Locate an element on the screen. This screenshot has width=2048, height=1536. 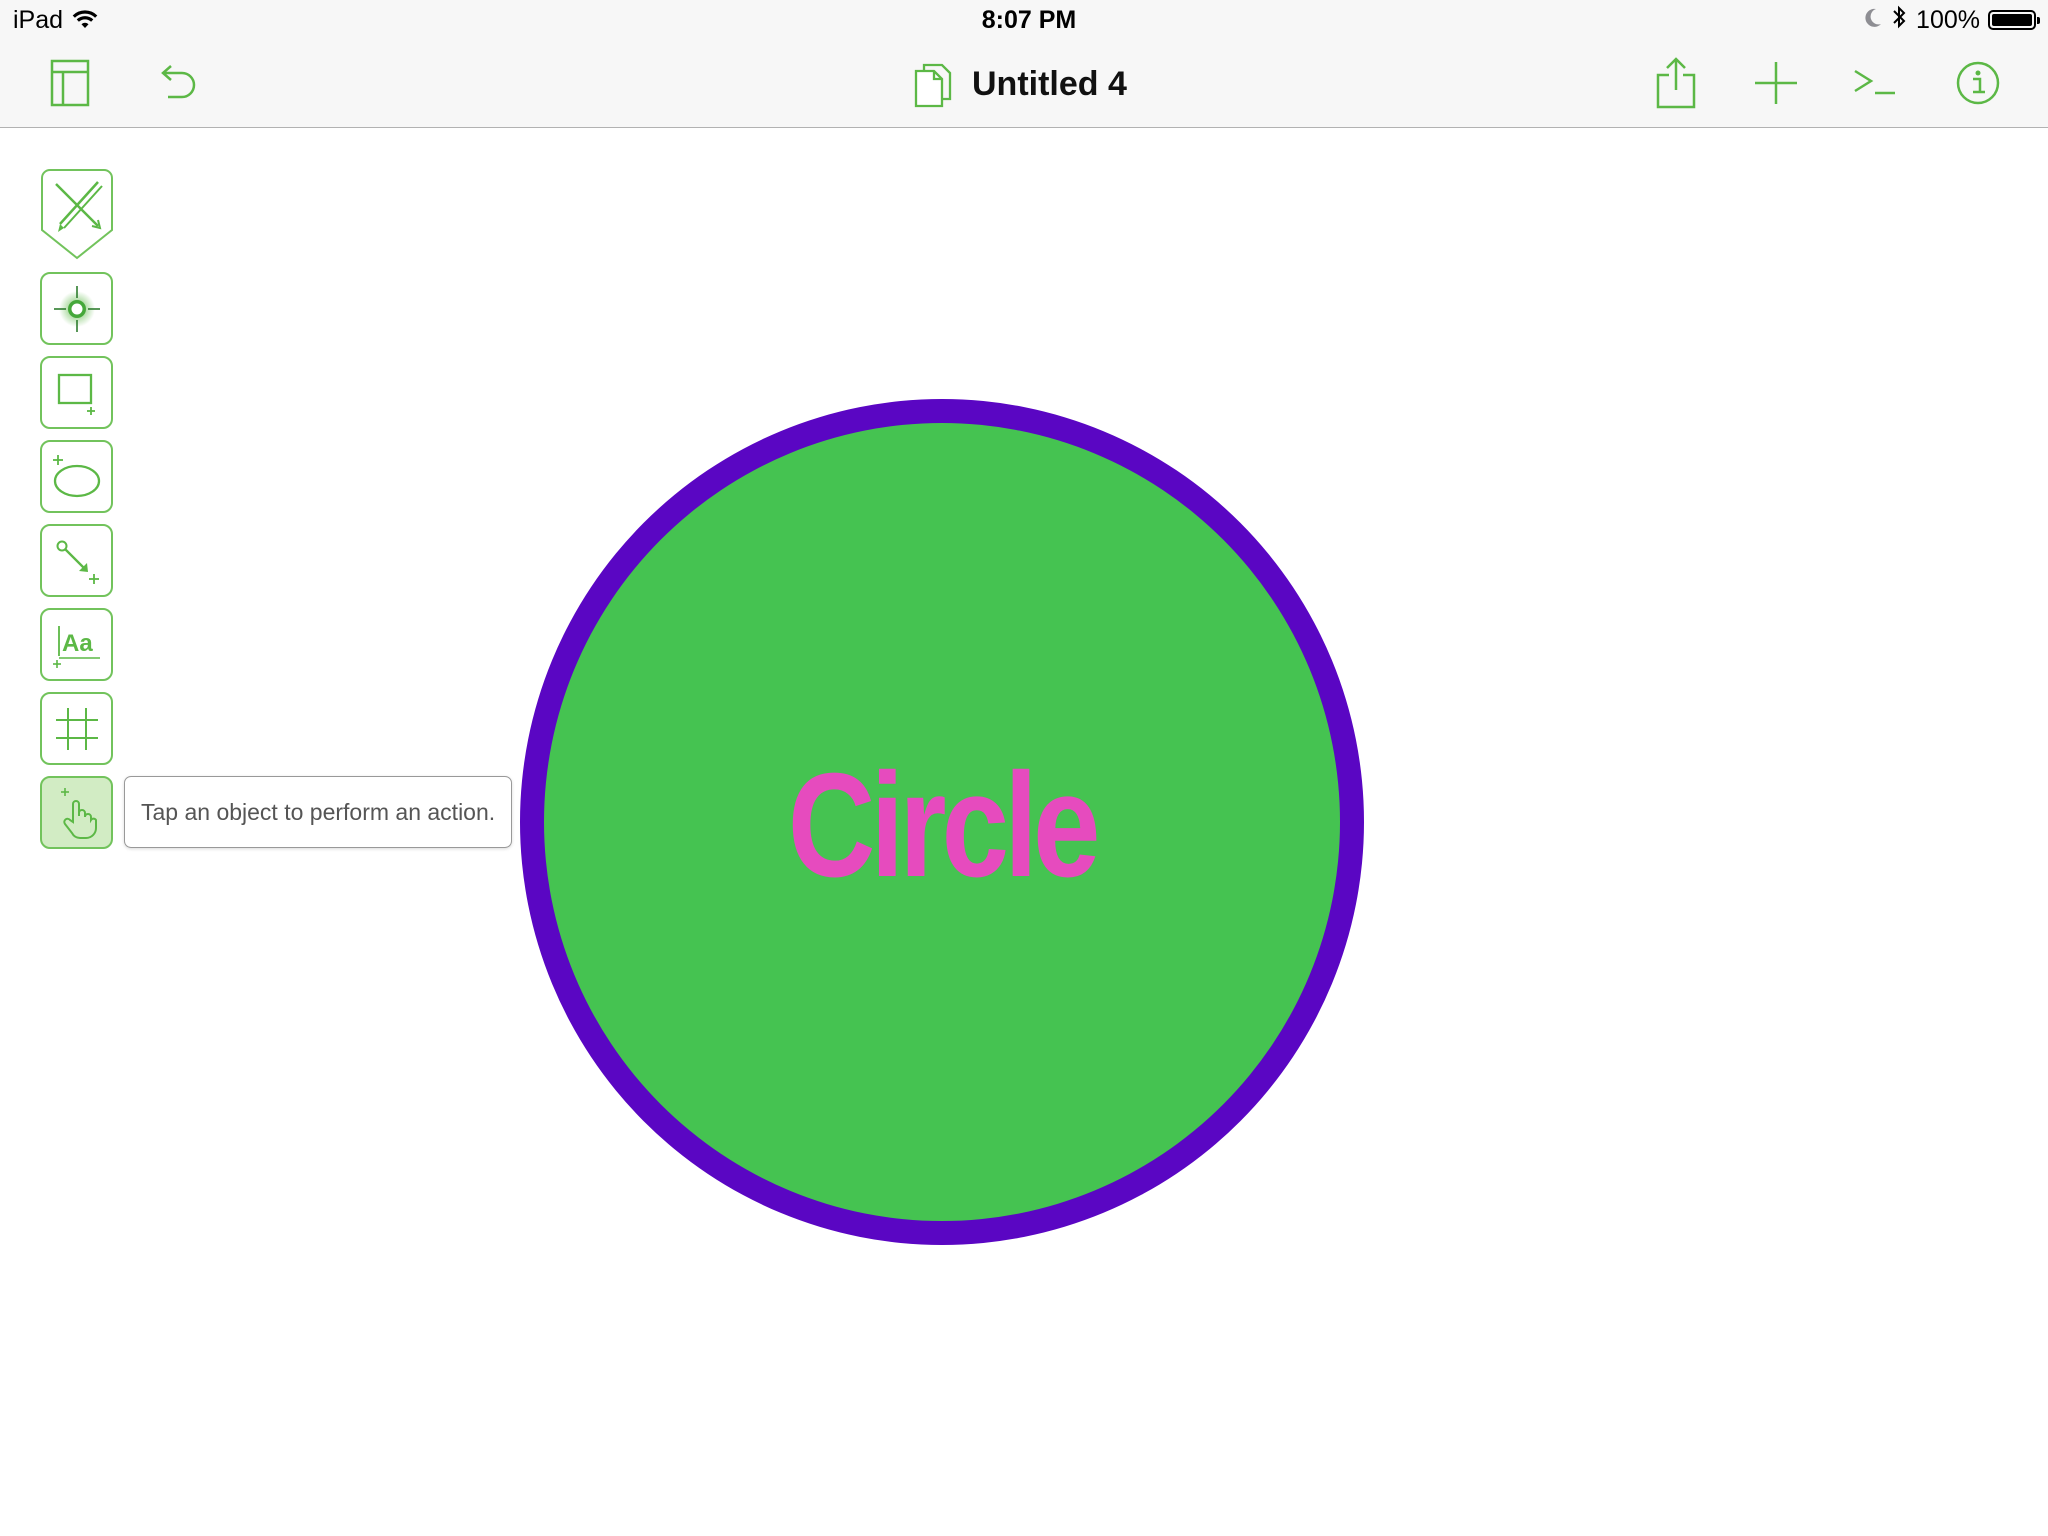
pencil-ruler-icon is located at coordinates (77, 214).